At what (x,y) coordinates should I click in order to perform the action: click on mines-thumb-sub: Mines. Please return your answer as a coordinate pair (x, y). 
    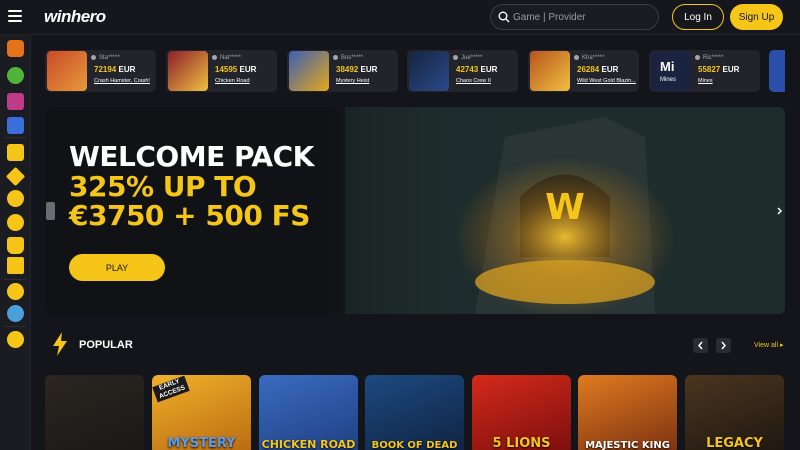
    Looking at the image, I should click on (668, 80).